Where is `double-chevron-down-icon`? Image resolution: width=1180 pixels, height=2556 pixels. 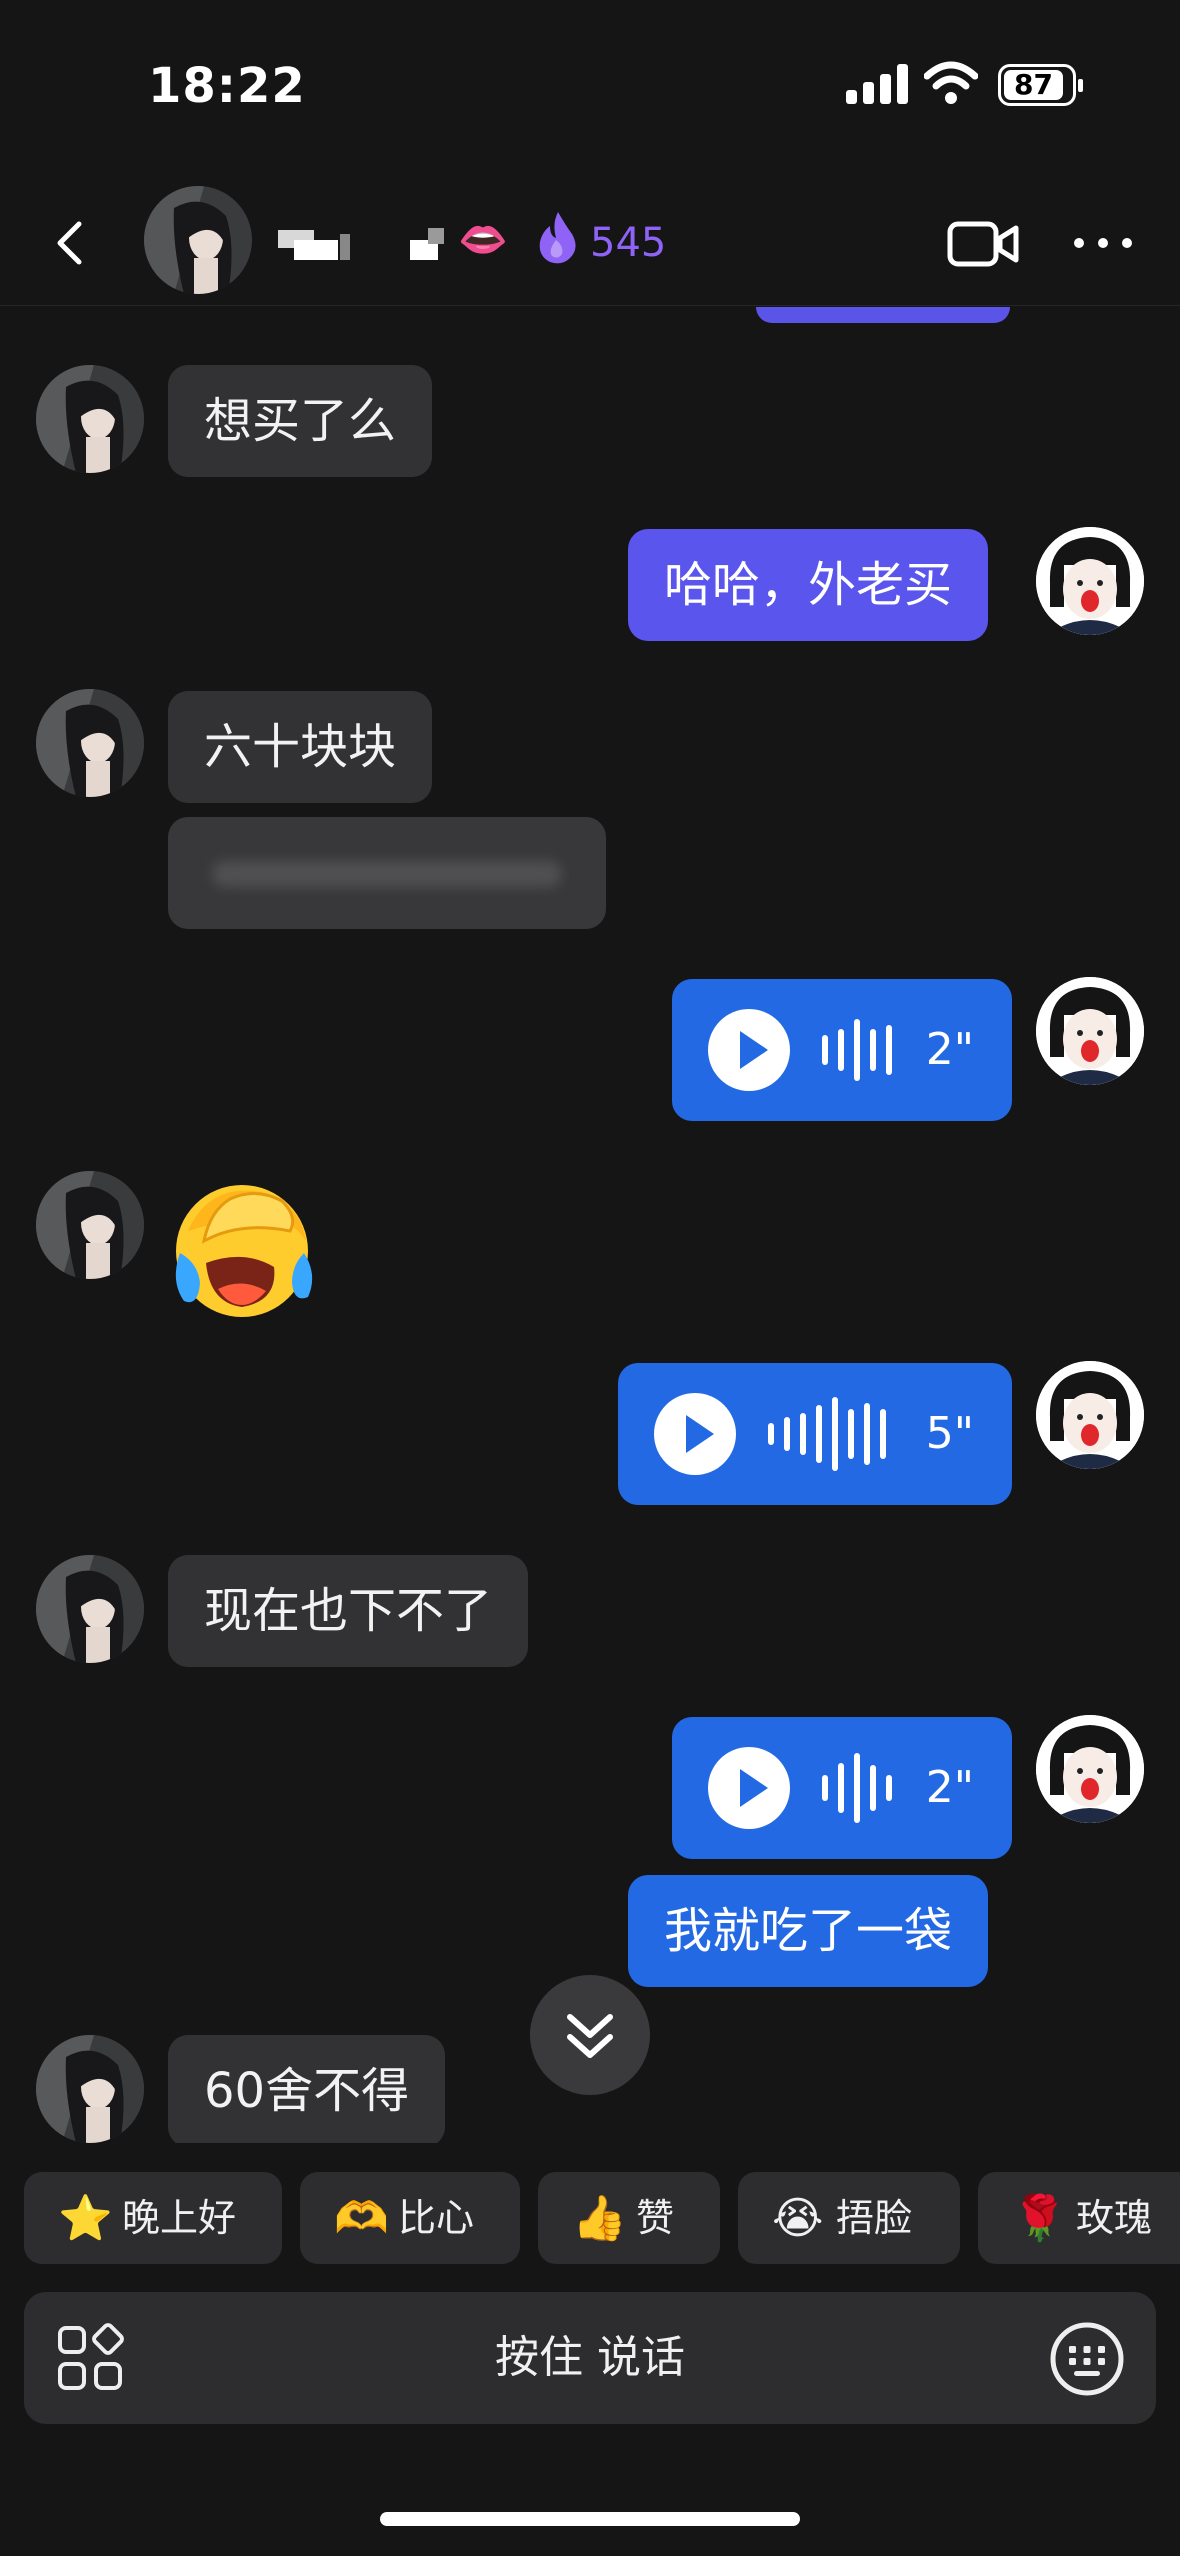 double-chevron-down-icon is located at coordinates (590, 2036).